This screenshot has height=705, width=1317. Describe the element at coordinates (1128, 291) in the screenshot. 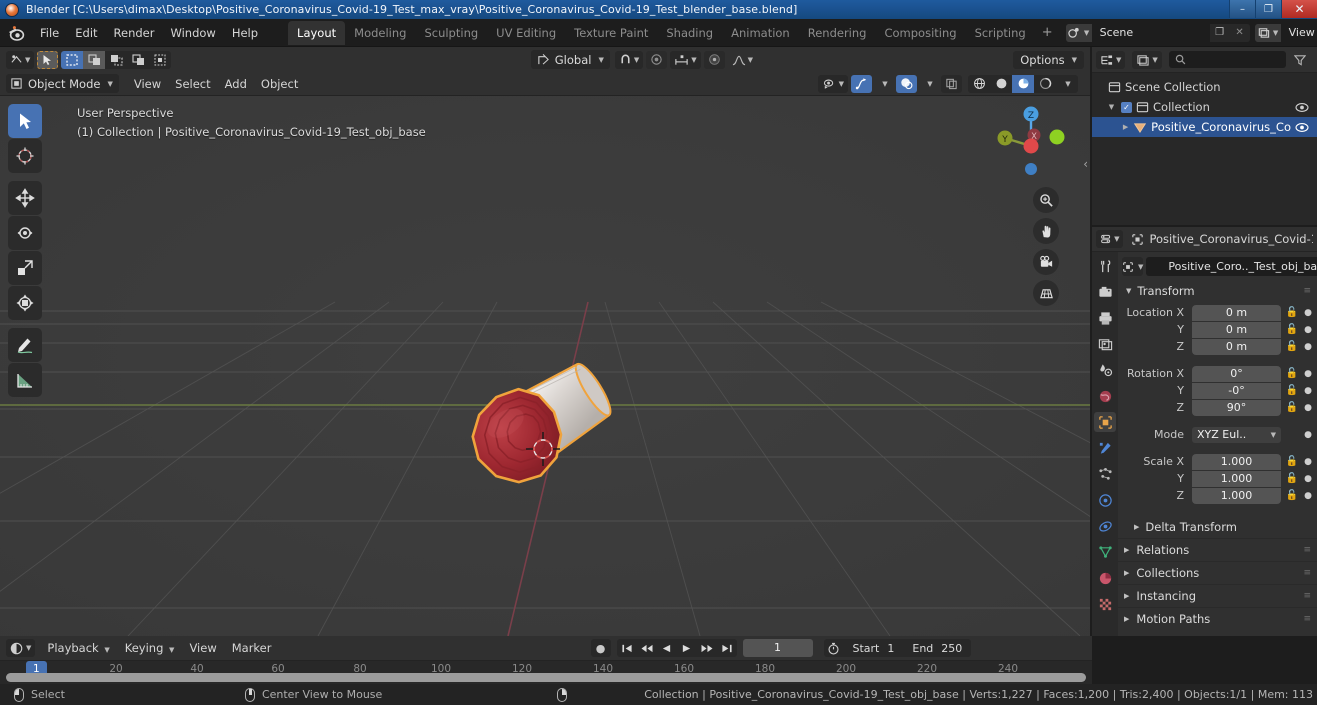

I see `transform-collapse-triangle-icon: ▼` at that location.